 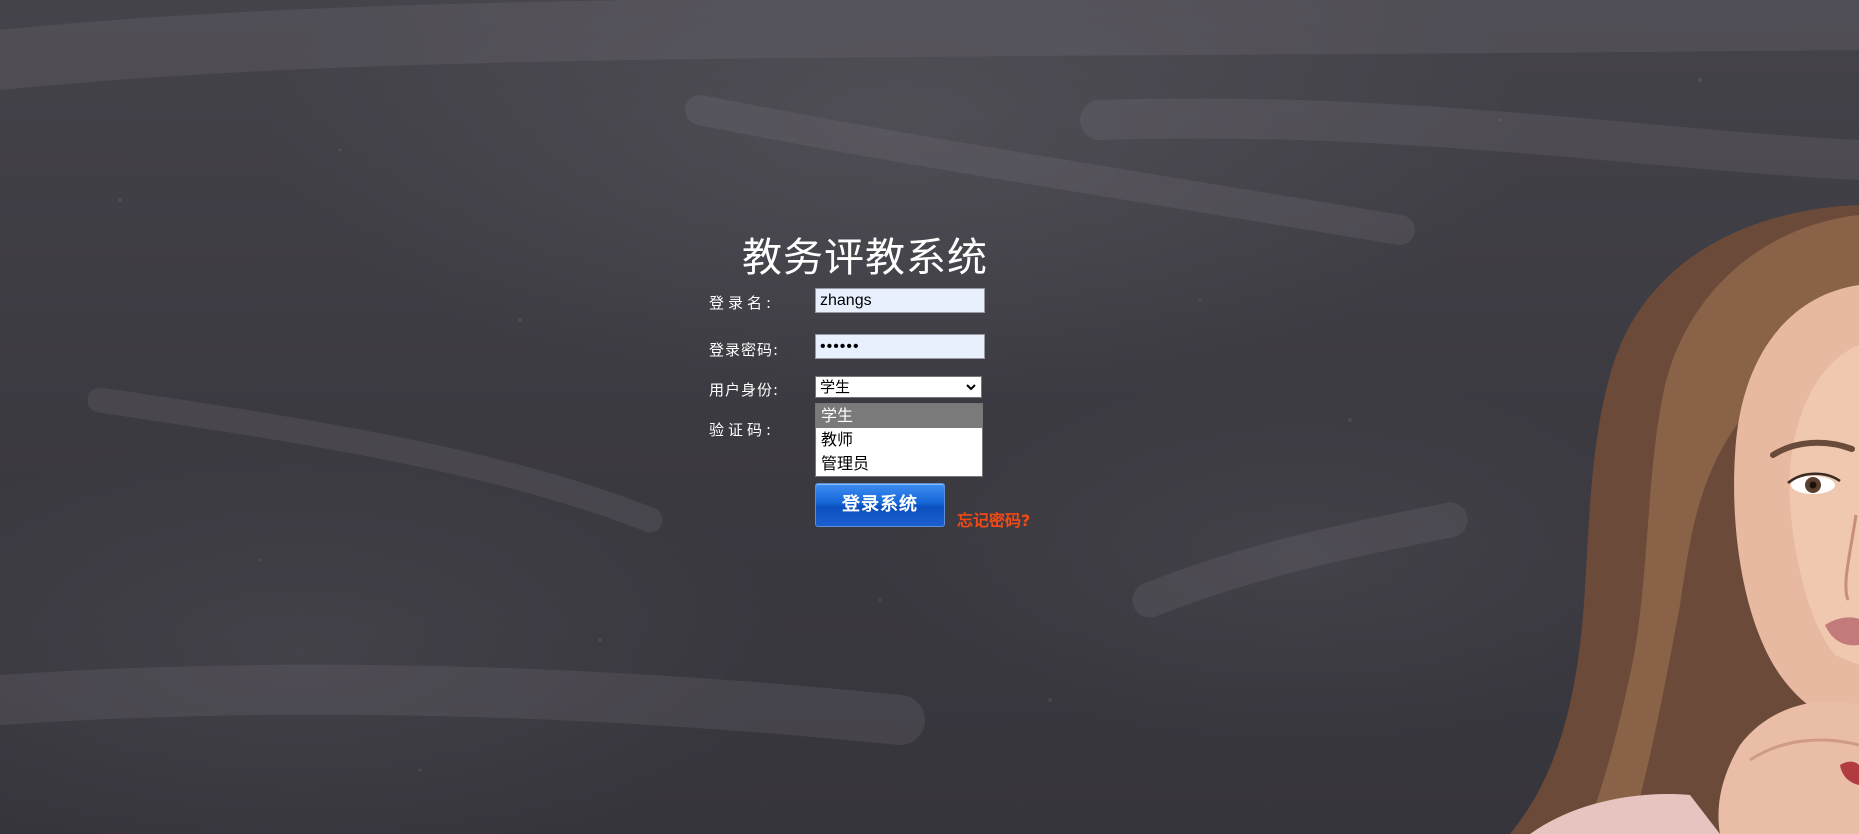 I want to click on role-dropdown-list: 学生 教师 管理员, so click(x=899, y=440).